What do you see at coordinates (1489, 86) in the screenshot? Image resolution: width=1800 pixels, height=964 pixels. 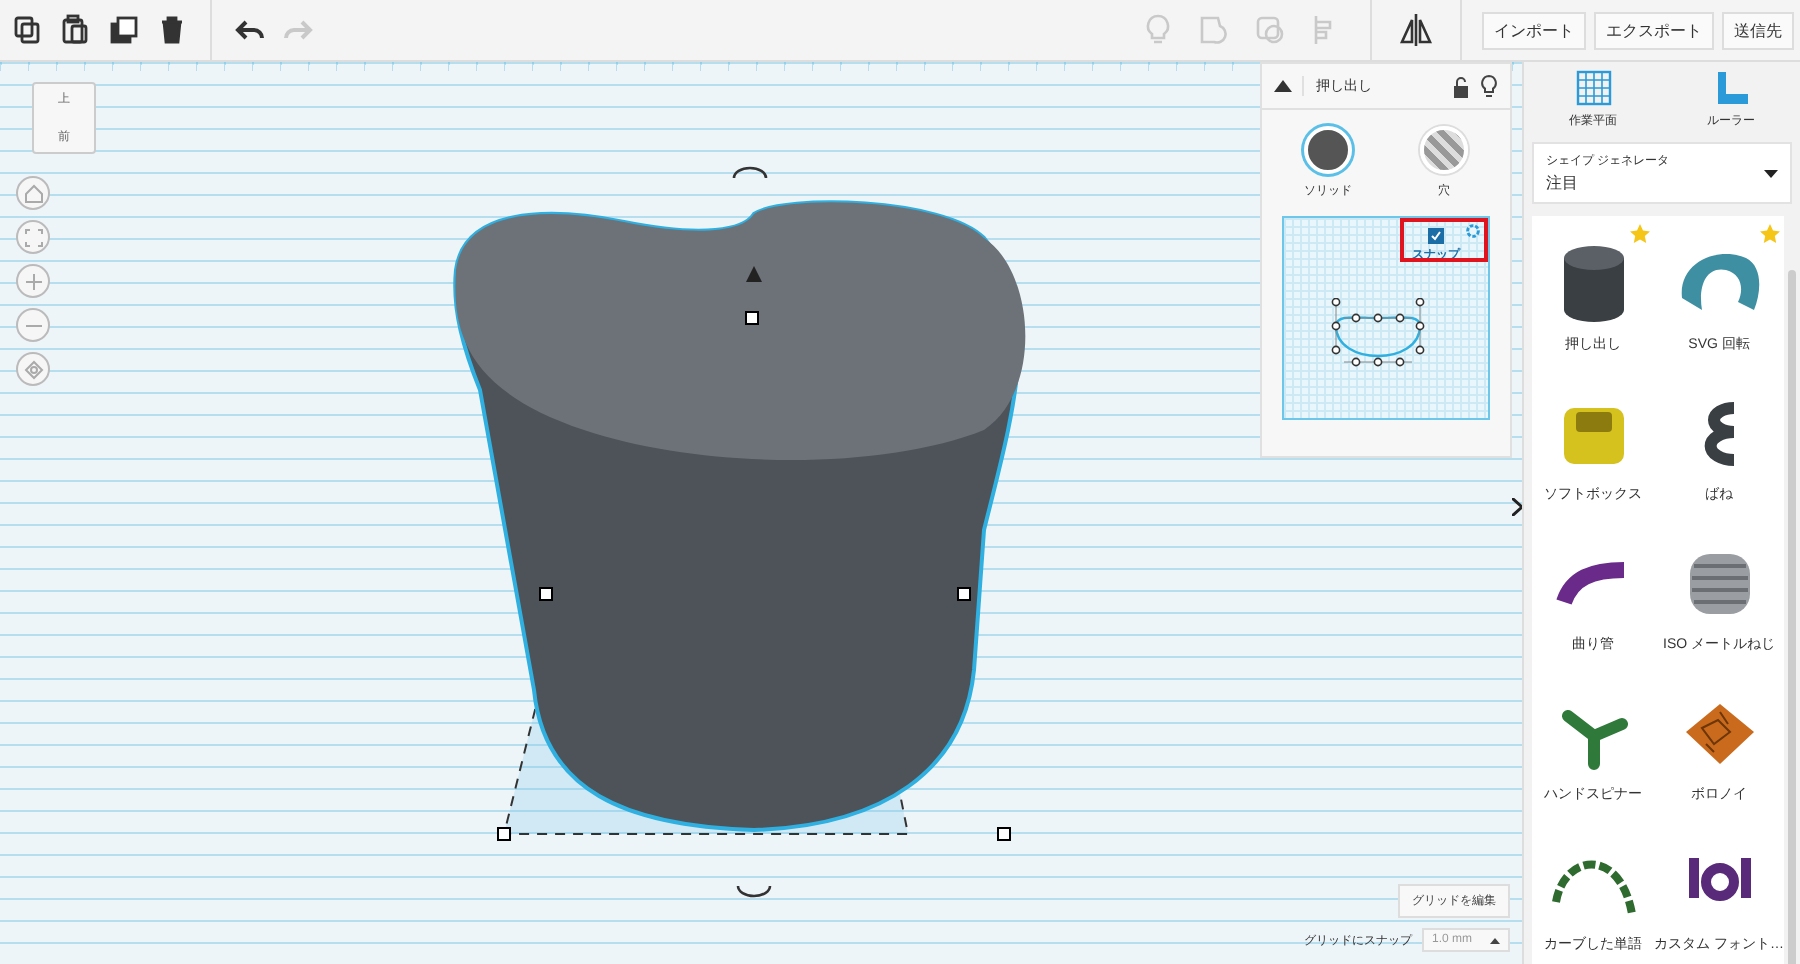 I see `lightbulb-icon` at bounding box center [1489, 86].